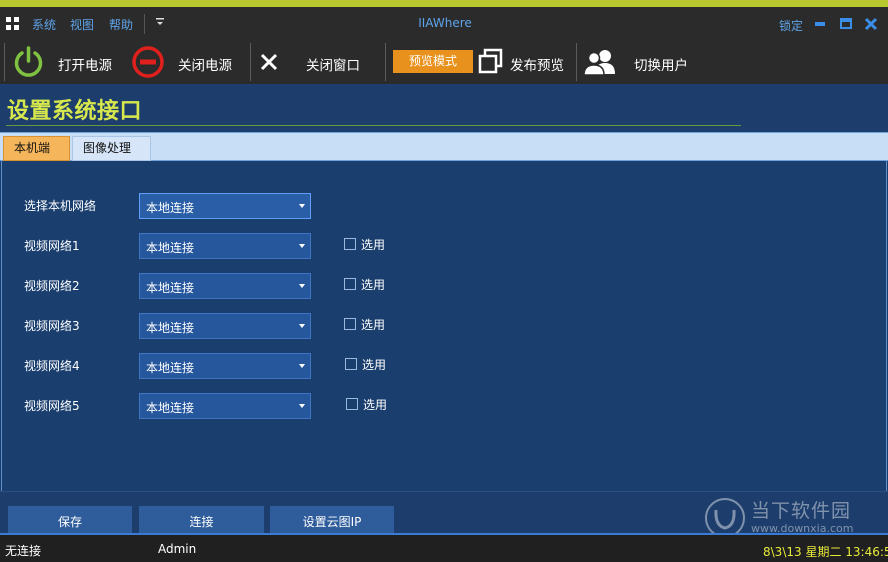  I want to click on save-button: 保存, so click(70, 520).